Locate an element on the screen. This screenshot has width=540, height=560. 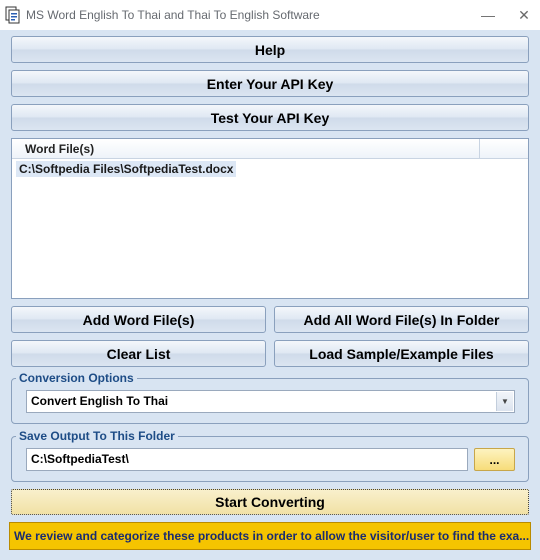
test-api-key-button: Test Your API Key is located at coordinates (270, 117).